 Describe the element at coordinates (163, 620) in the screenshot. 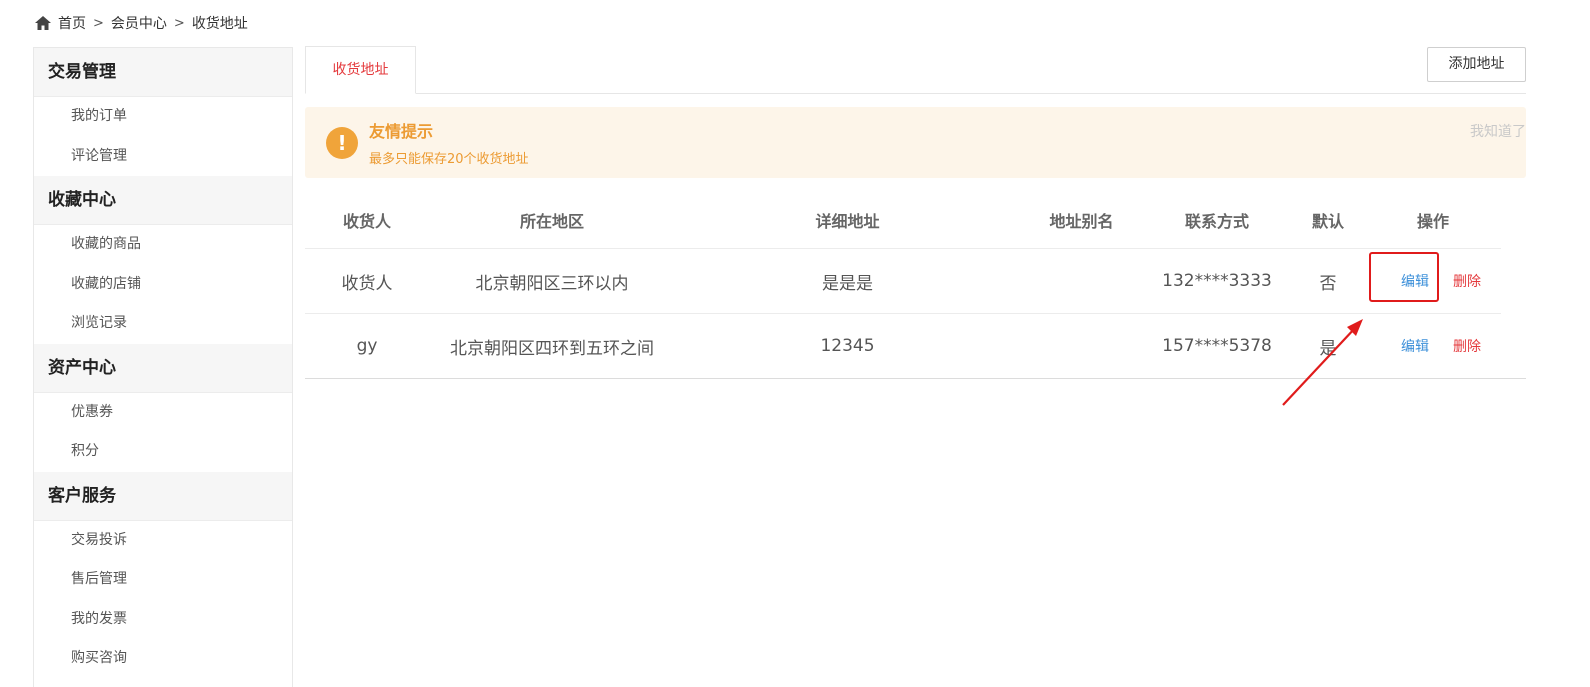

I see `sidebar-item-invoices: 我的发票` at that location.